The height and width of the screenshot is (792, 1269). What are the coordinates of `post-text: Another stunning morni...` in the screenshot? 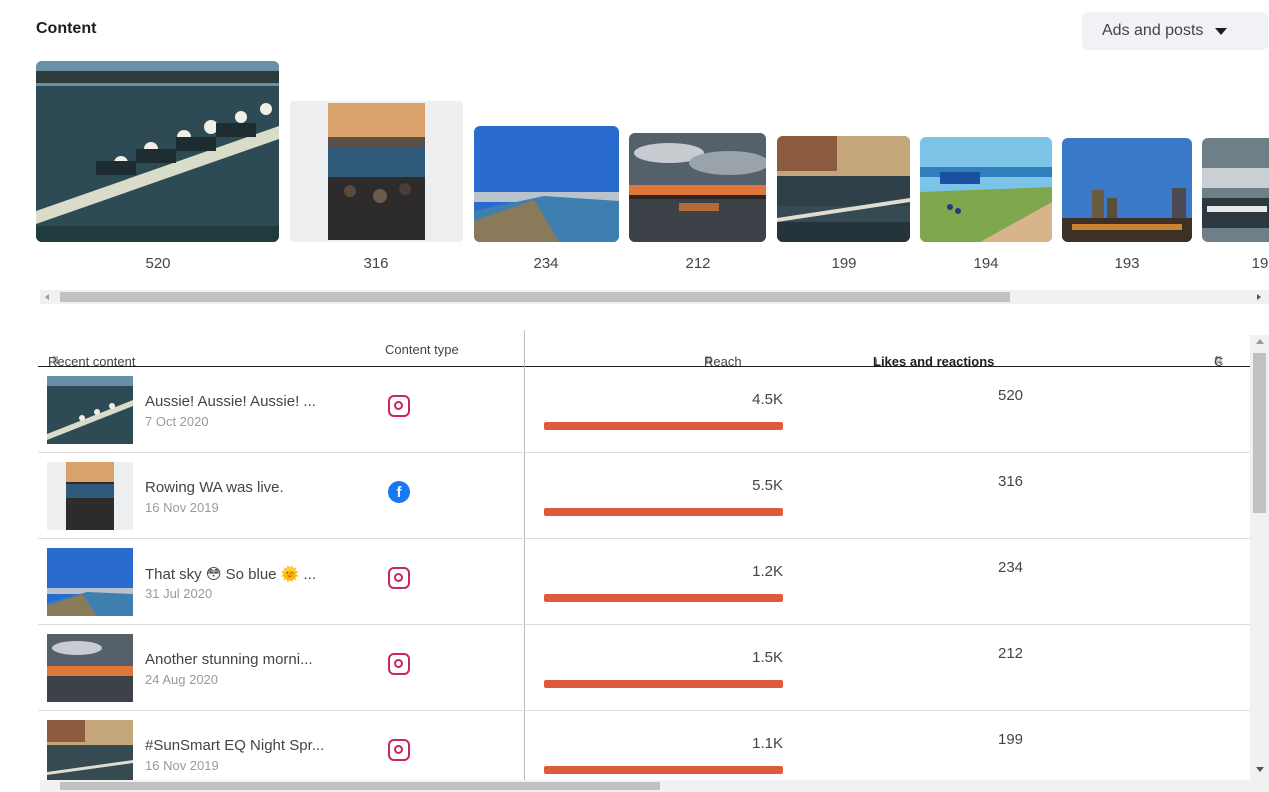 It's located at (229, 659).